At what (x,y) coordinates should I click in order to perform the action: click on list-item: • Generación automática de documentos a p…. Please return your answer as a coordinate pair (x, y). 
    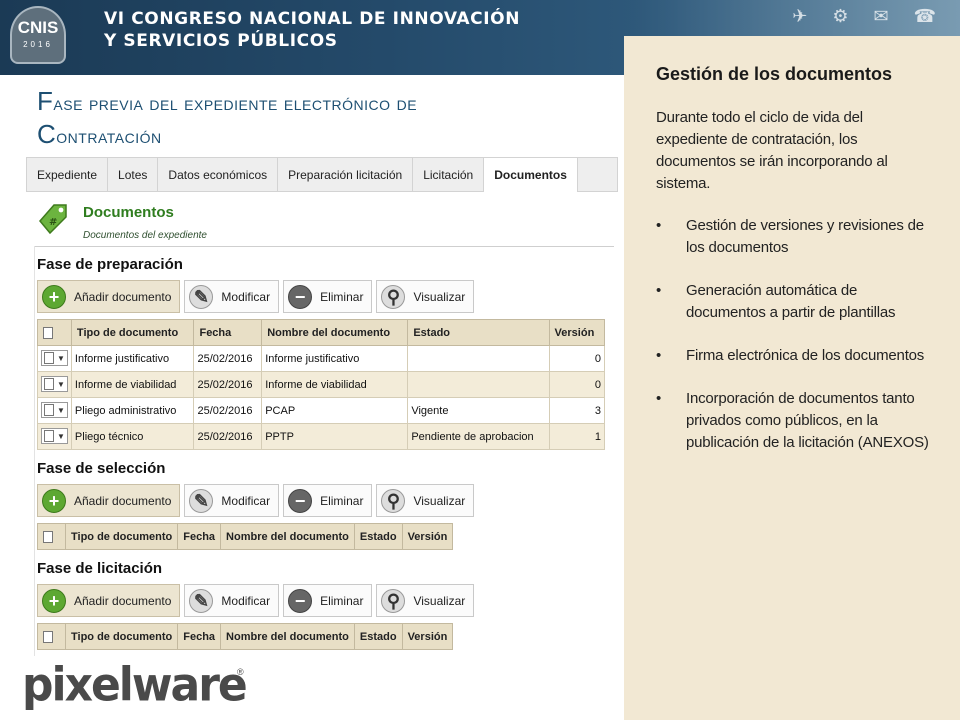
    Looking at the image, I should click on (776, 301).